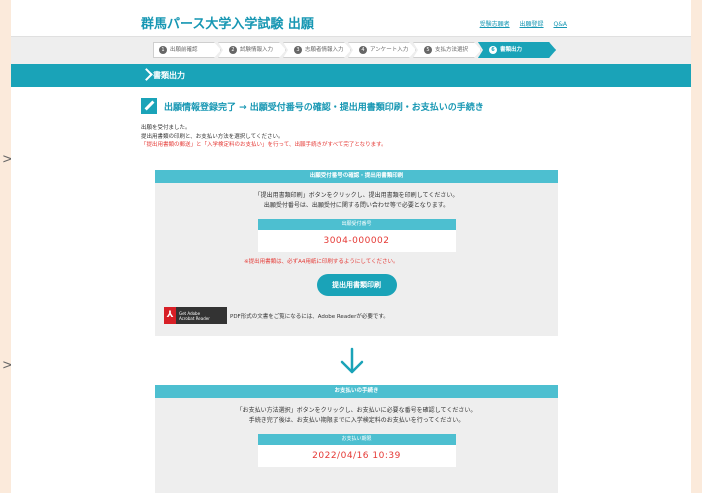 The image size is (702, 493). I want to click on payment-box-heading: お支払いの手続き, so click(356, 391).